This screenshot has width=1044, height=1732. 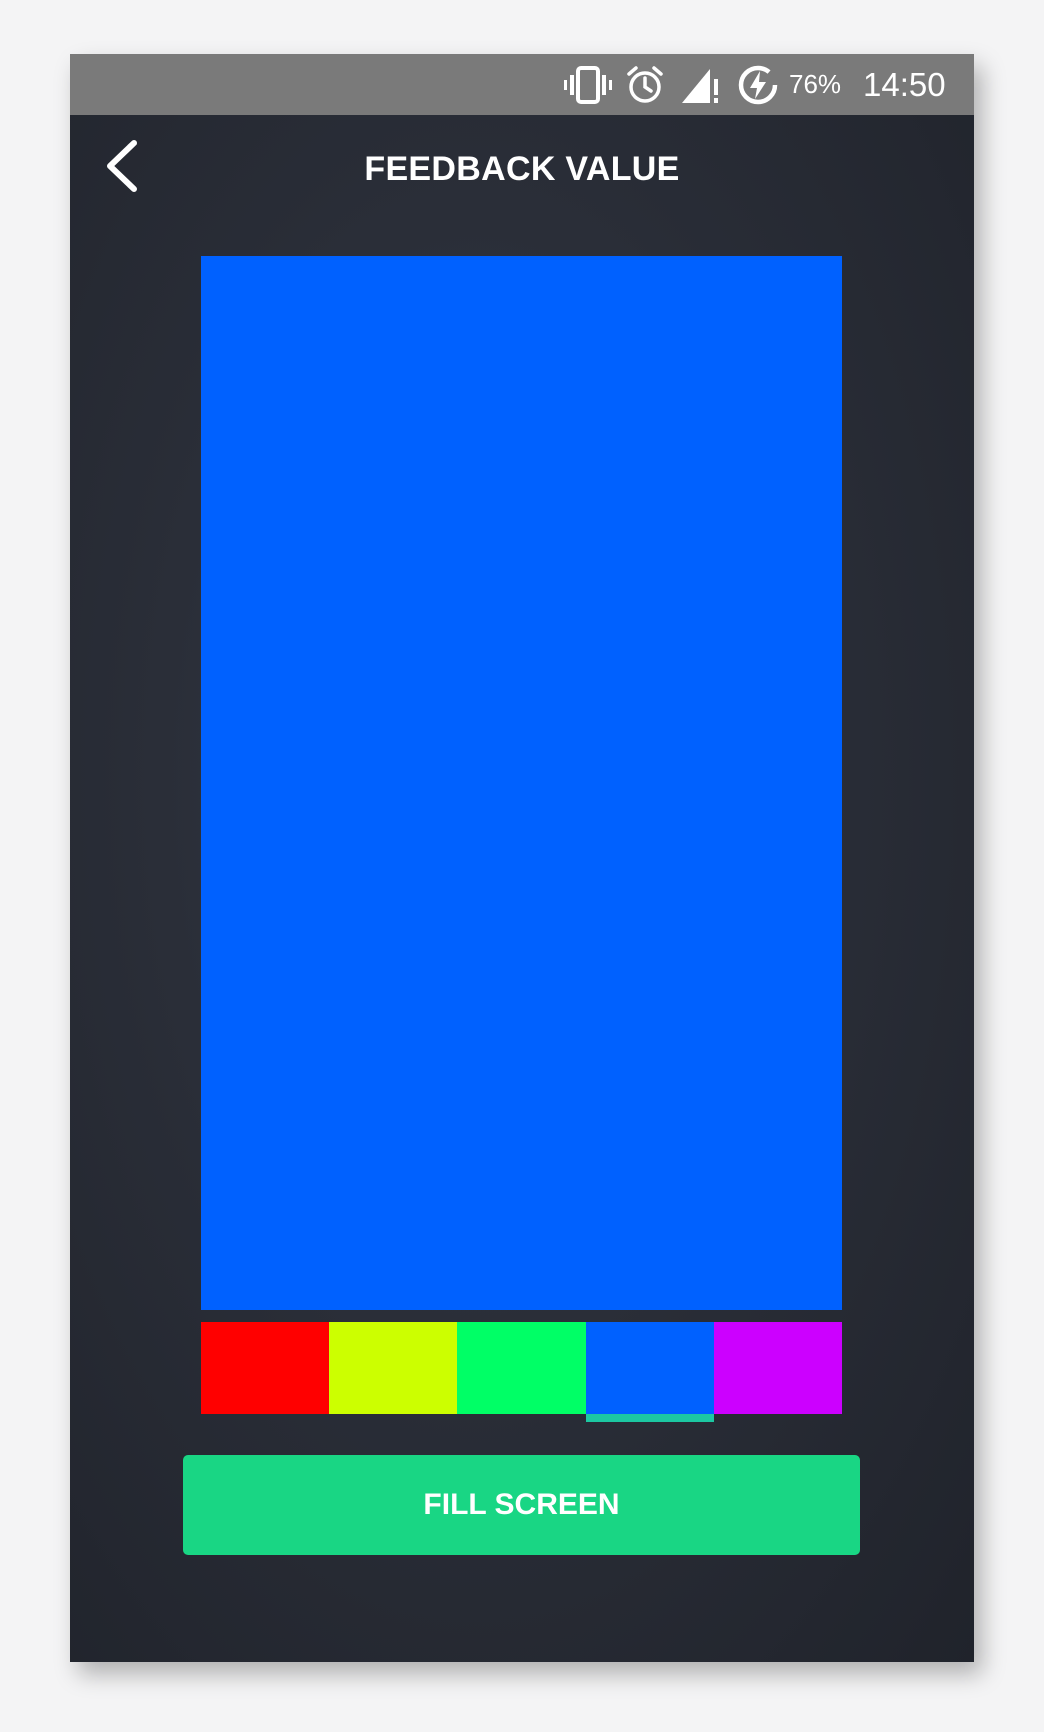 I want to click on swatch-purple, so click(x=778, y=1368).